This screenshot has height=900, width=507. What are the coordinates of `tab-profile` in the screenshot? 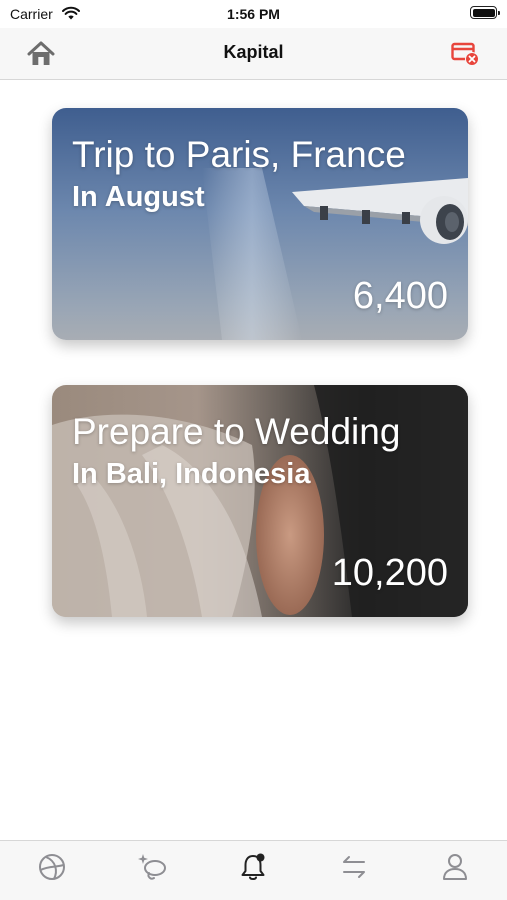 It's located at (455, 867).